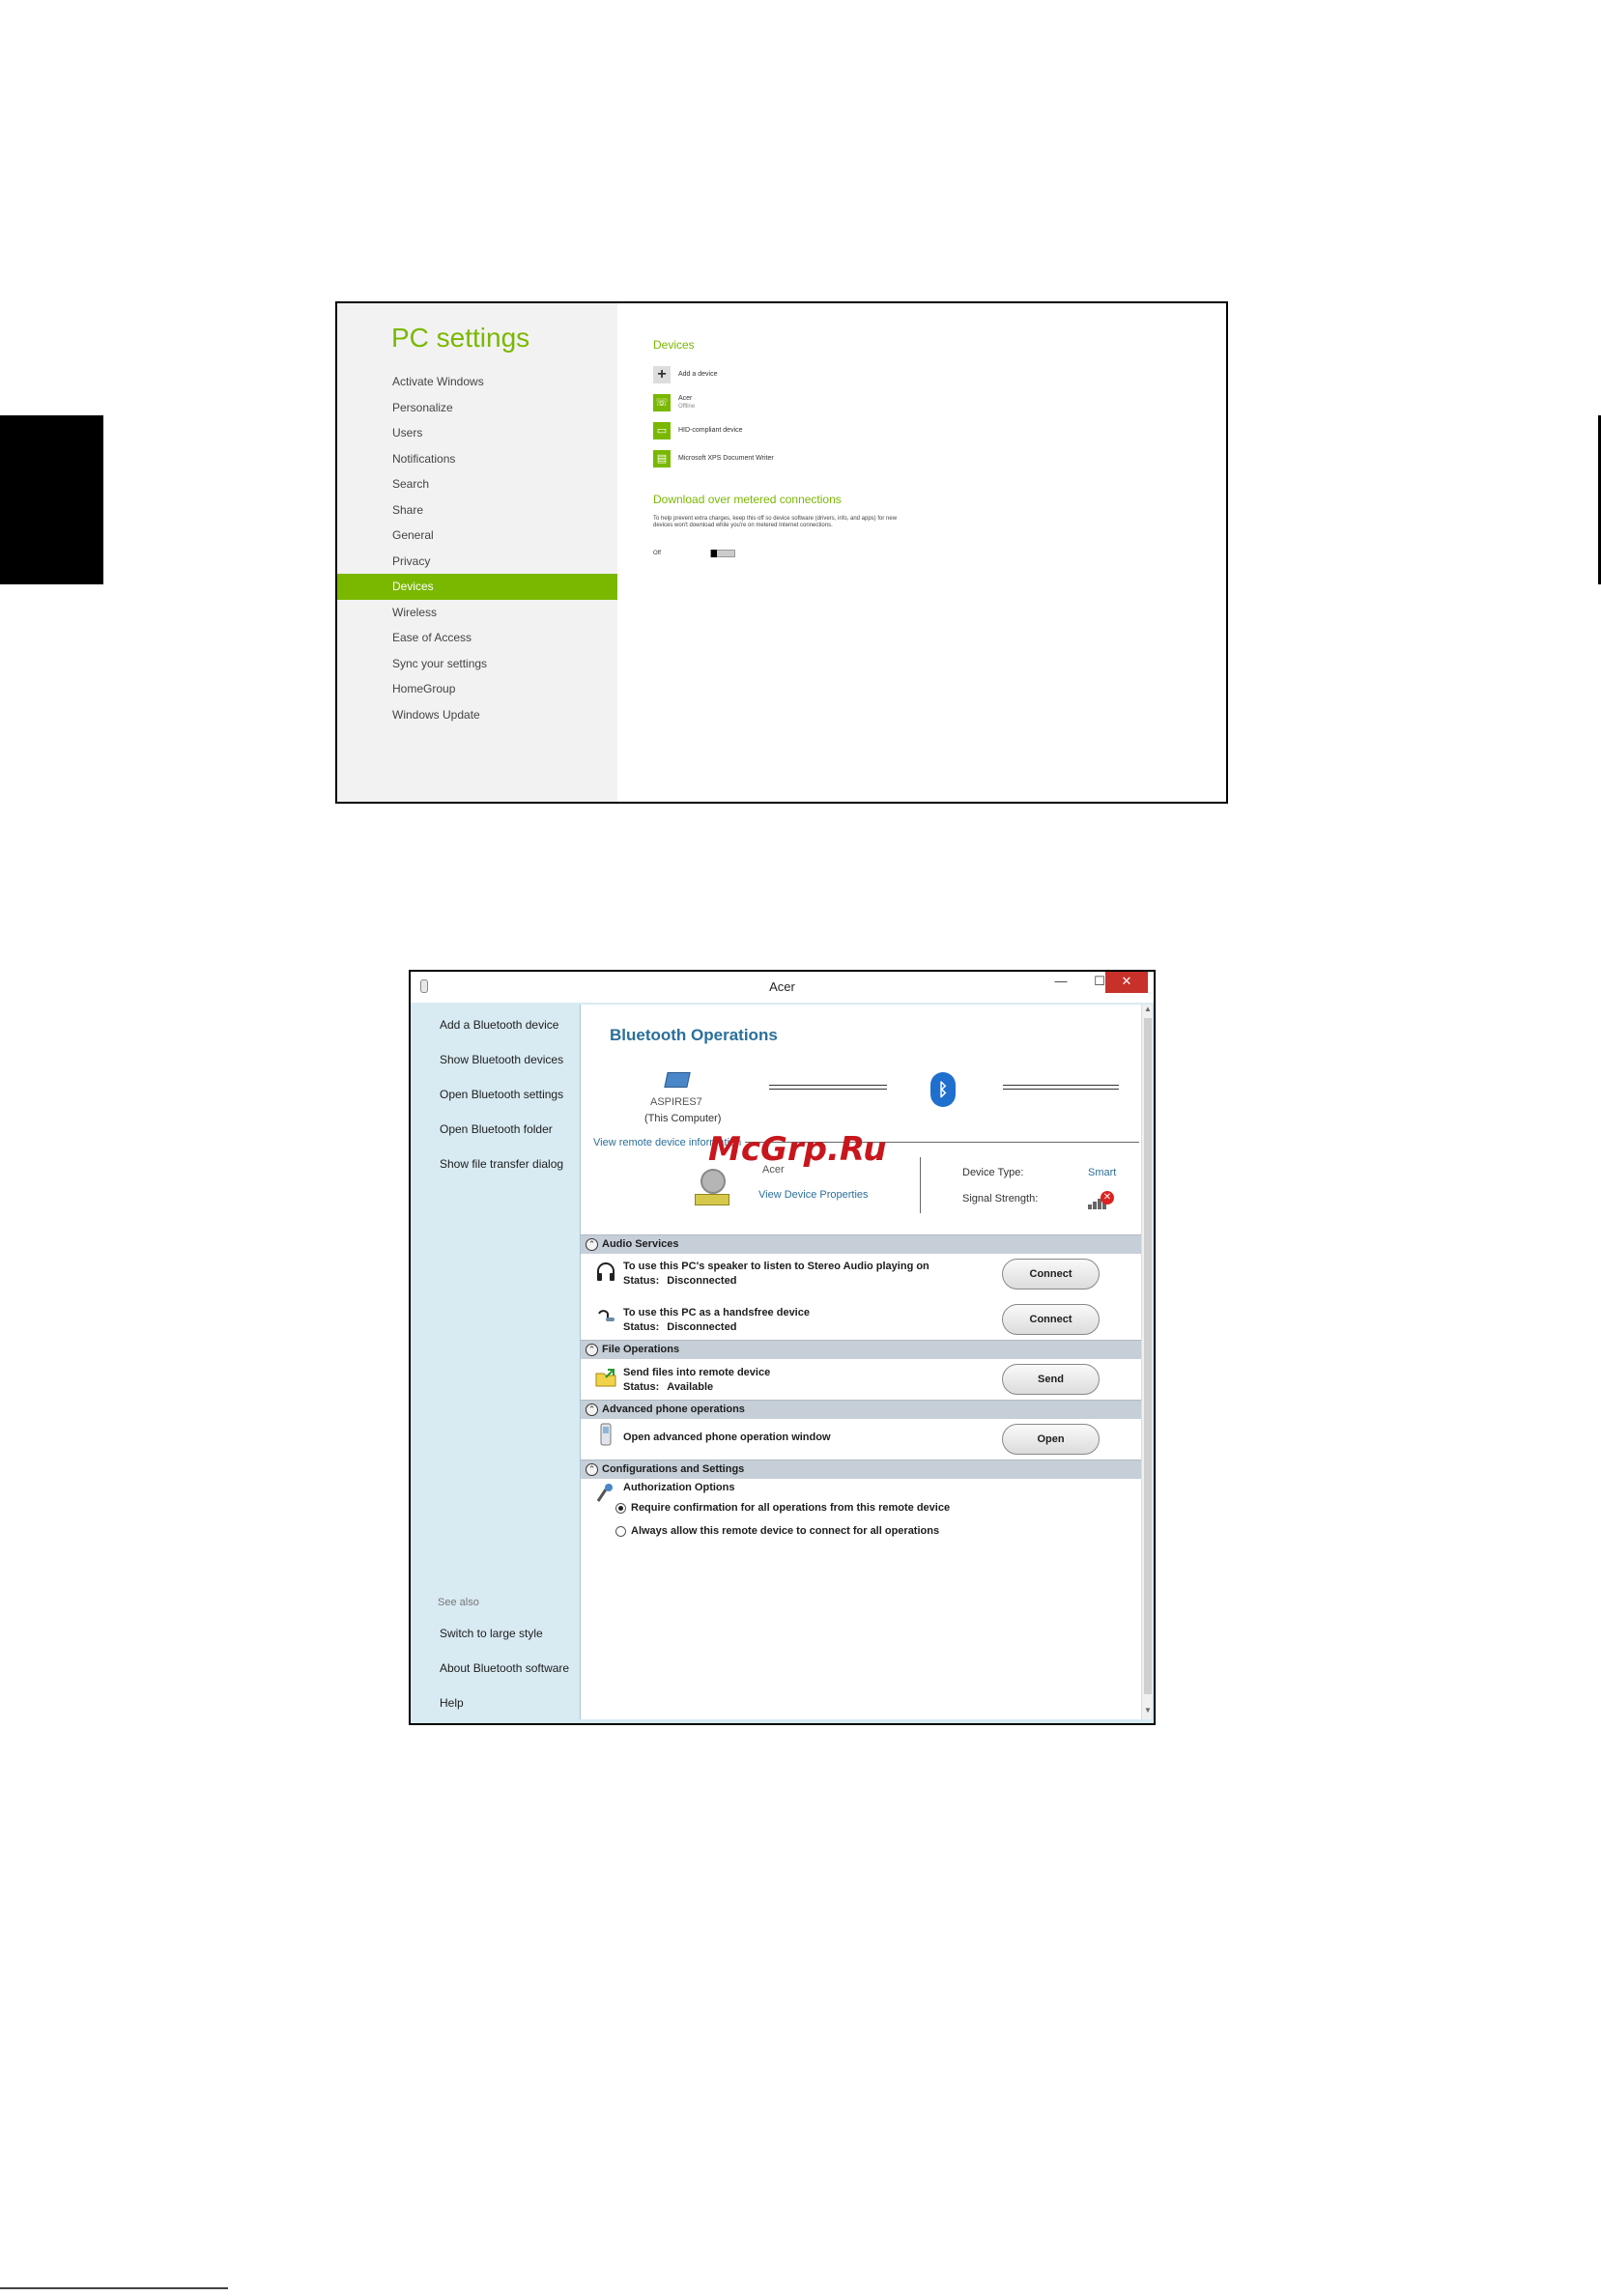  Describe the element at coordinates (477, 408) in the screenshot. I see `nav-item-personalize: Personalize` at that location.